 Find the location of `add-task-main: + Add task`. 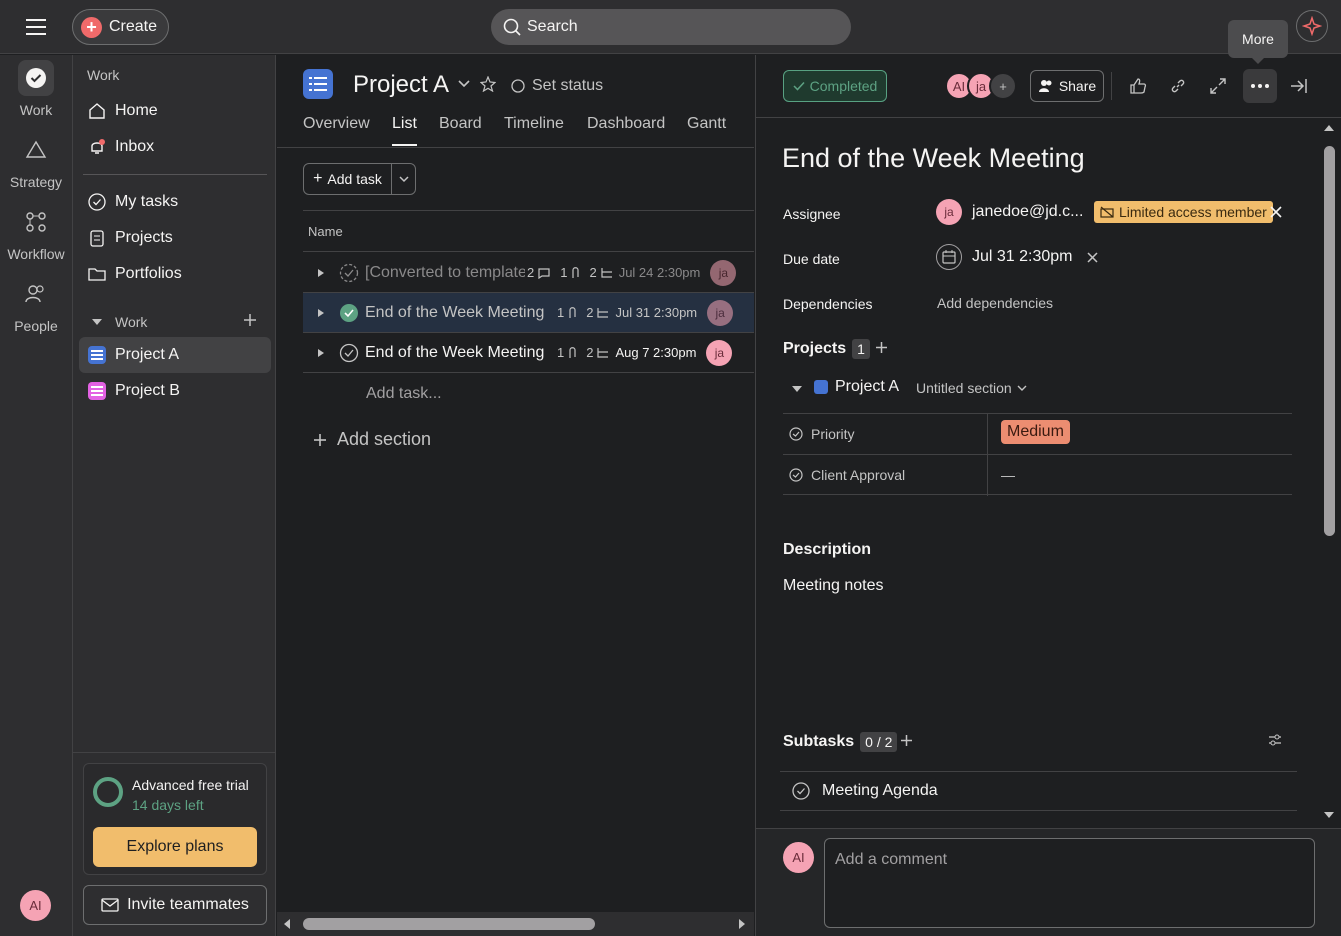

add-task-main: + Add task is located at coordinates (348, 179).